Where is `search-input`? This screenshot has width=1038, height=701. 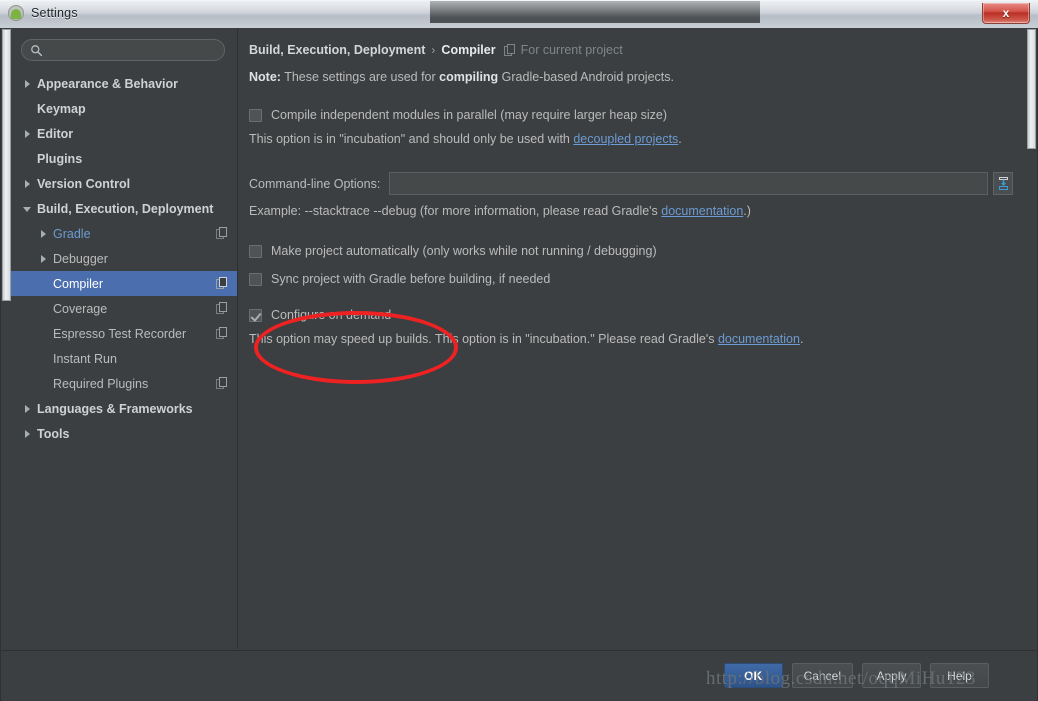 search-input is located at coordinates (131, 51).